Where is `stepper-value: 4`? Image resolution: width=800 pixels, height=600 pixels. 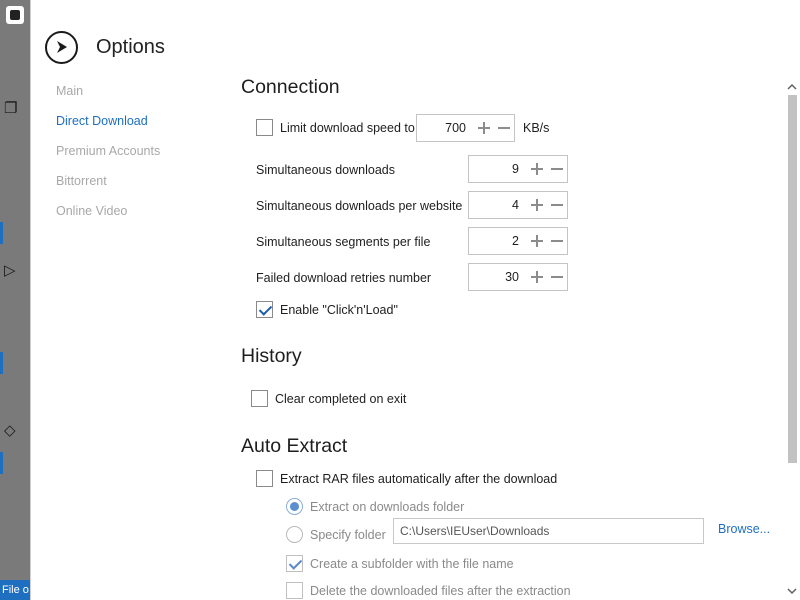
stepper-value: 4 is located at coordinates (515, 205).